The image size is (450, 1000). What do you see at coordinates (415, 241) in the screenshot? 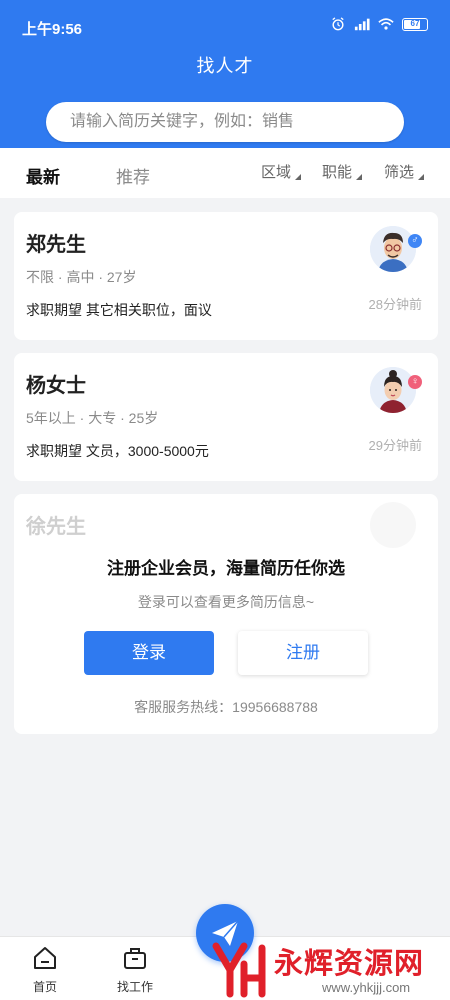
I see `male-gender-icon: ♂` at bounding box center [415, 241].